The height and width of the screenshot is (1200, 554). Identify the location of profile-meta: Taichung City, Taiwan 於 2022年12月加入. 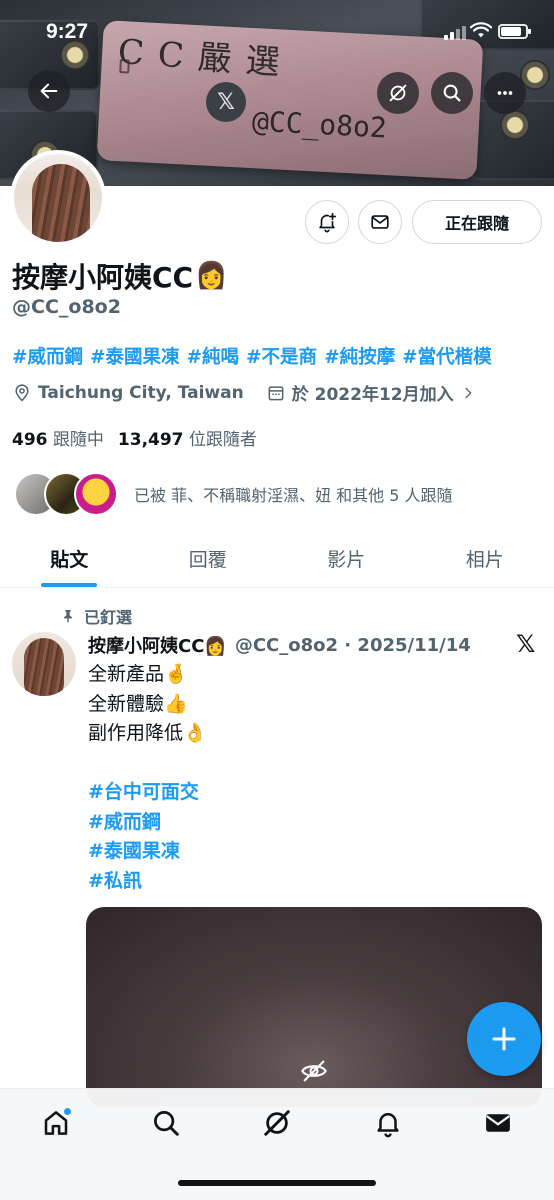
(244, 392).